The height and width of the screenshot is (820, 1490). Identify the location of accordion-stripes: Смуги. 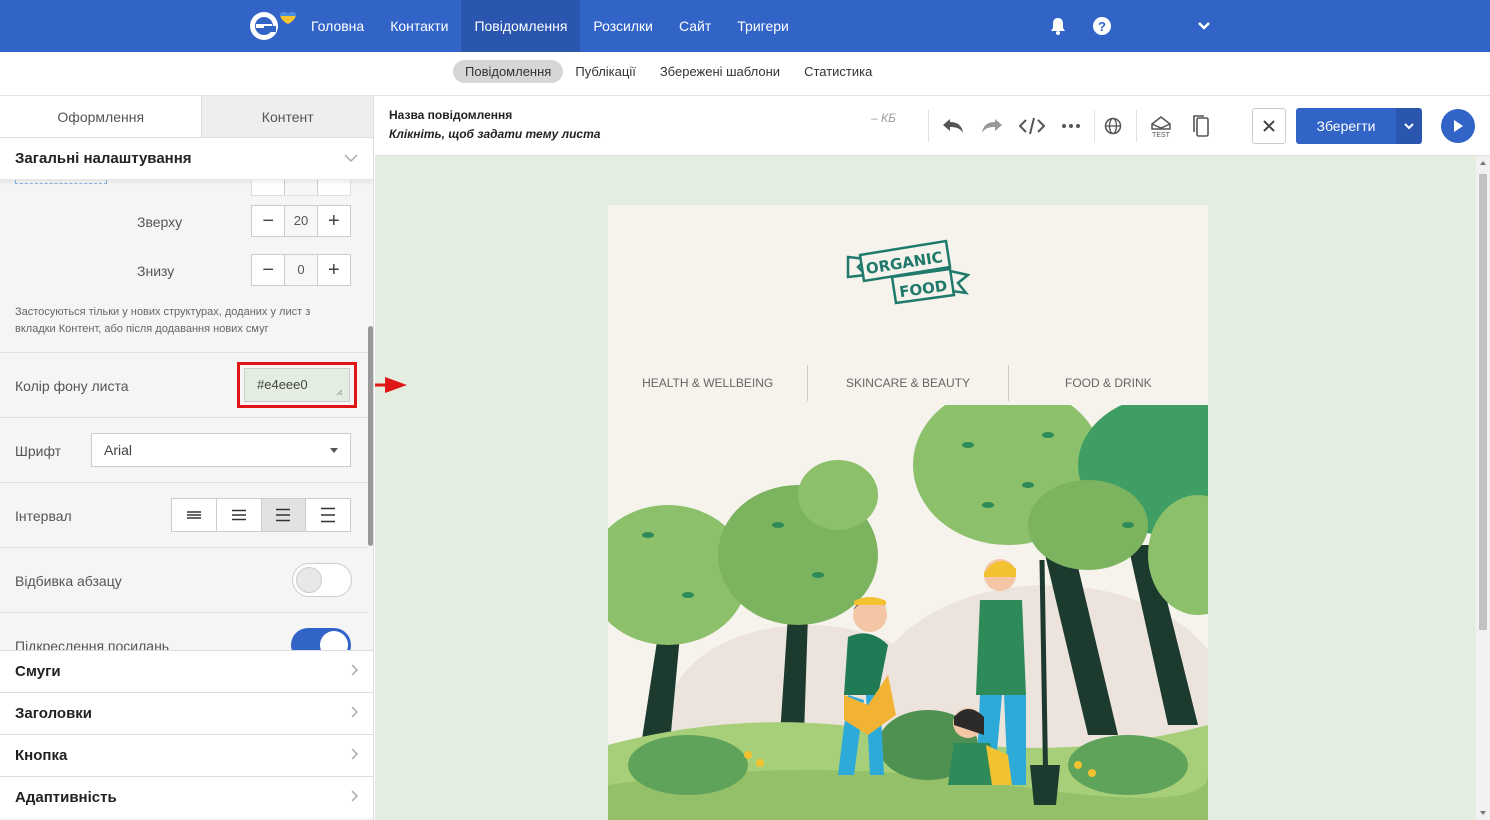
(186, 671).